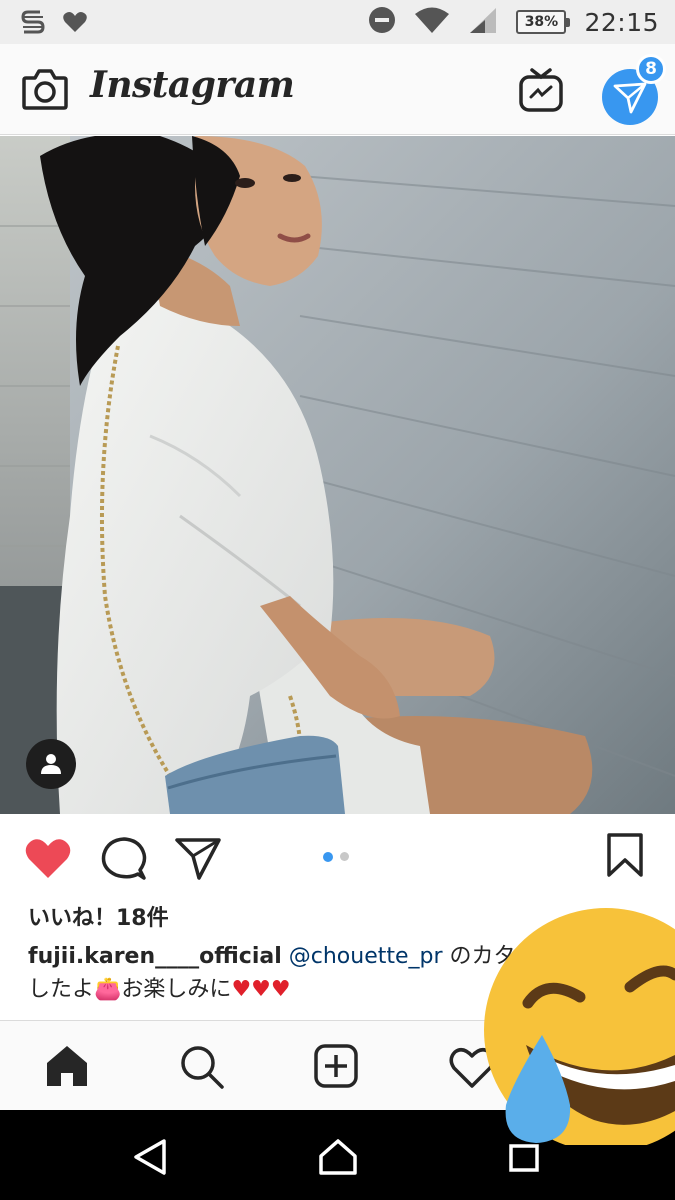 This screenshot has width=675, height=1200. I want to click on dnd-icon, so click(382, 22).